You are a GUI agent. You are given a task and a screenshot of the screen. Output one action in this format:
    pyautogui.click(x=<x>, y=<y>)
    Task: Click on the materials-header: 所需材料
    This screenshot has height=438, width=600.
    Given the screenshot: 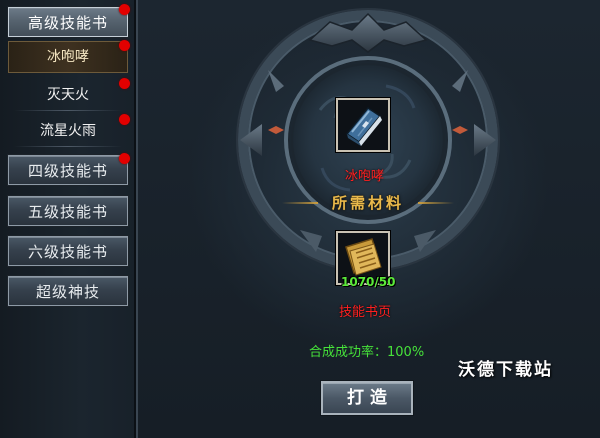 What is the action you would take?
    pyautogui.click(x=368, y=203)
    